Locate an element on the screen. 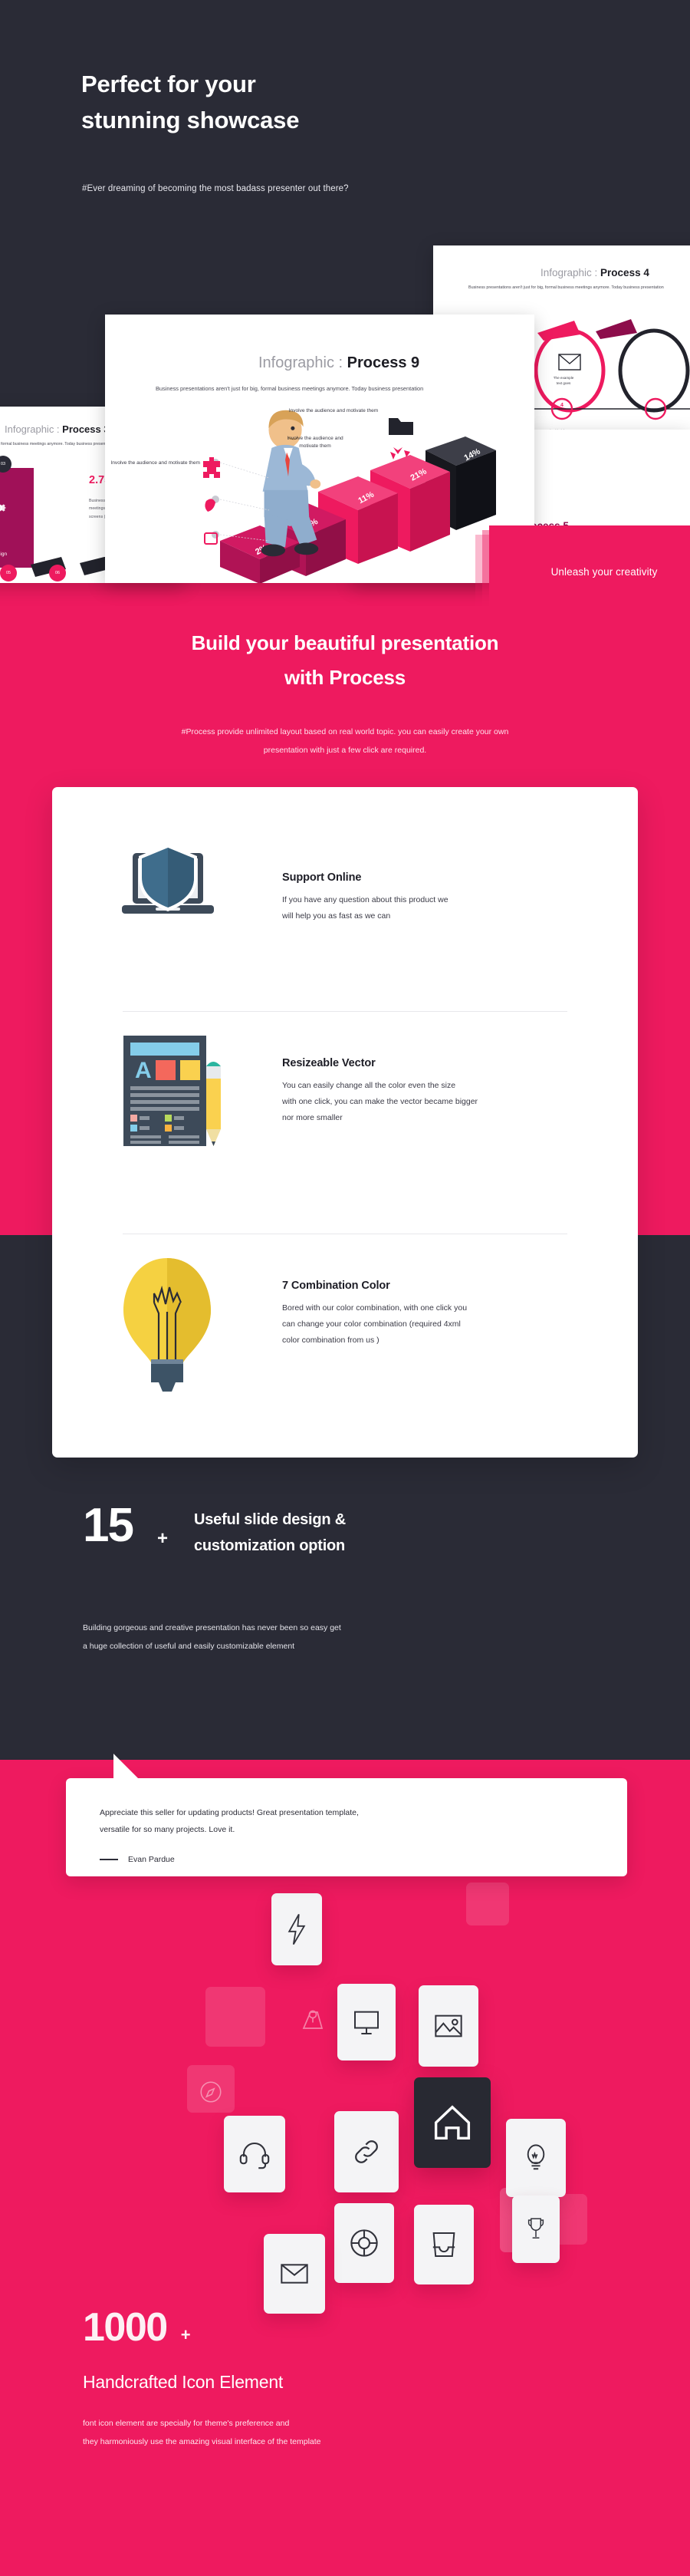 The image size is (690, 2576). slide-9-stage: 2% 6% 11% 21% 14% is located at coordinates (320, 493).